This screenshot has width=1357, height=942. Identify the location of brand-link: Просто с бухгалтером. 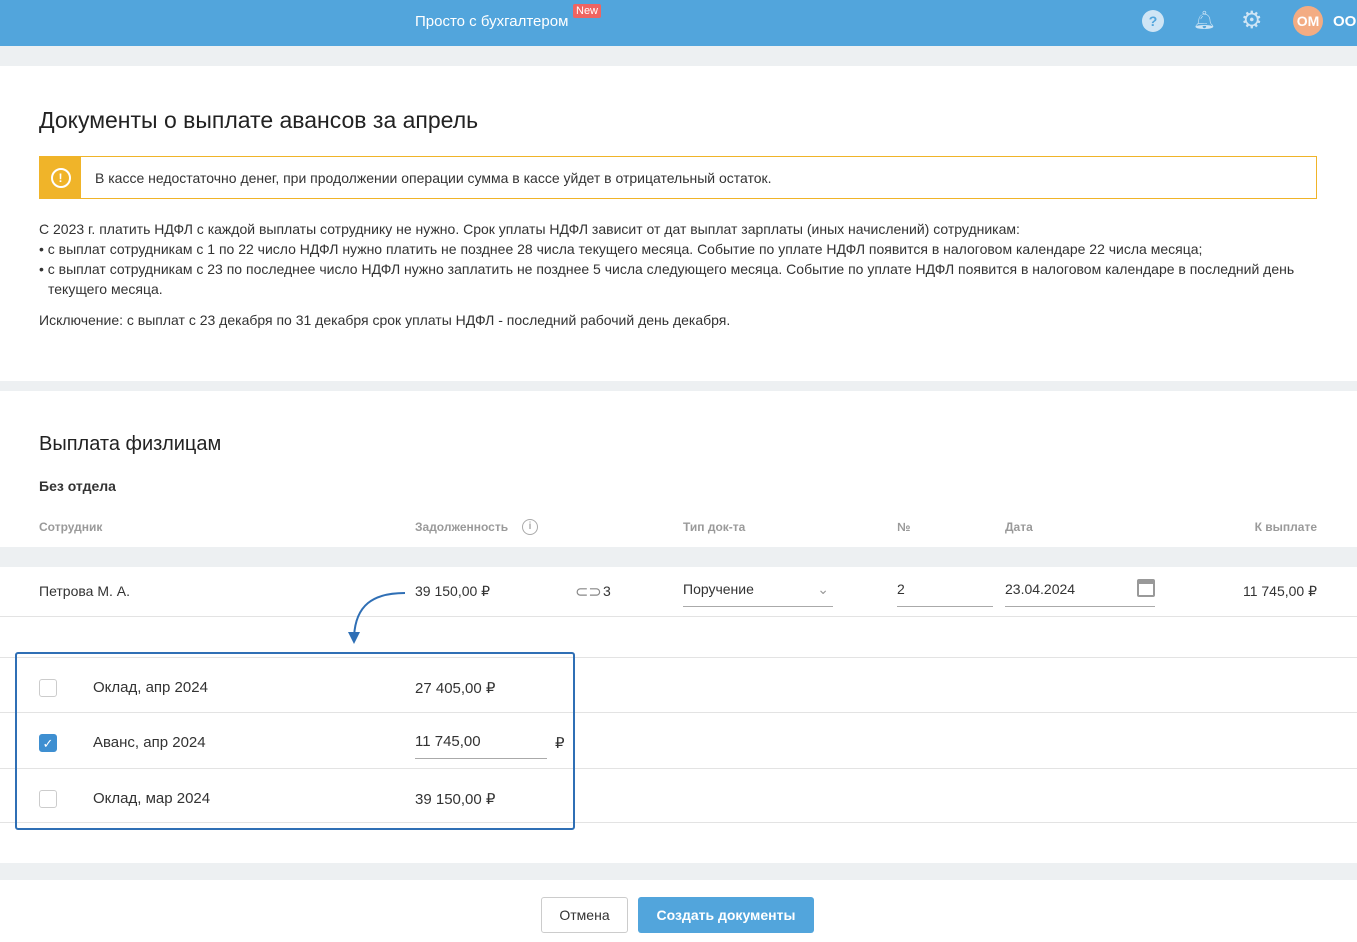
(491, 21).